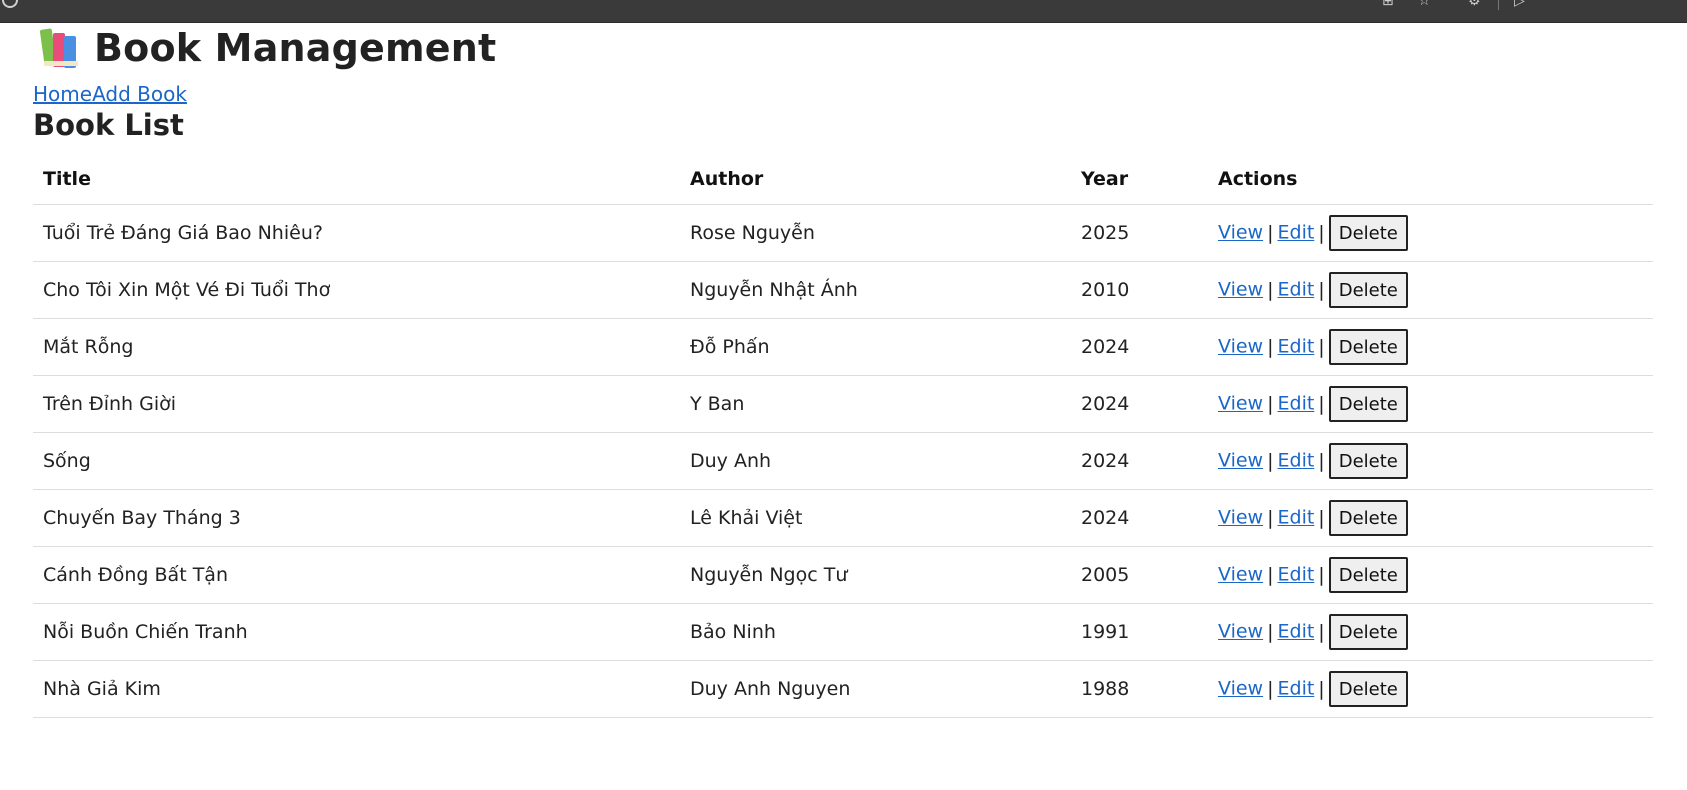 This screenshot has height=790, width=1687. Describe the element at coordinates (356, 404) in the screenshot. I see `cell-title: Trên Đỉnh Giời` at that location.